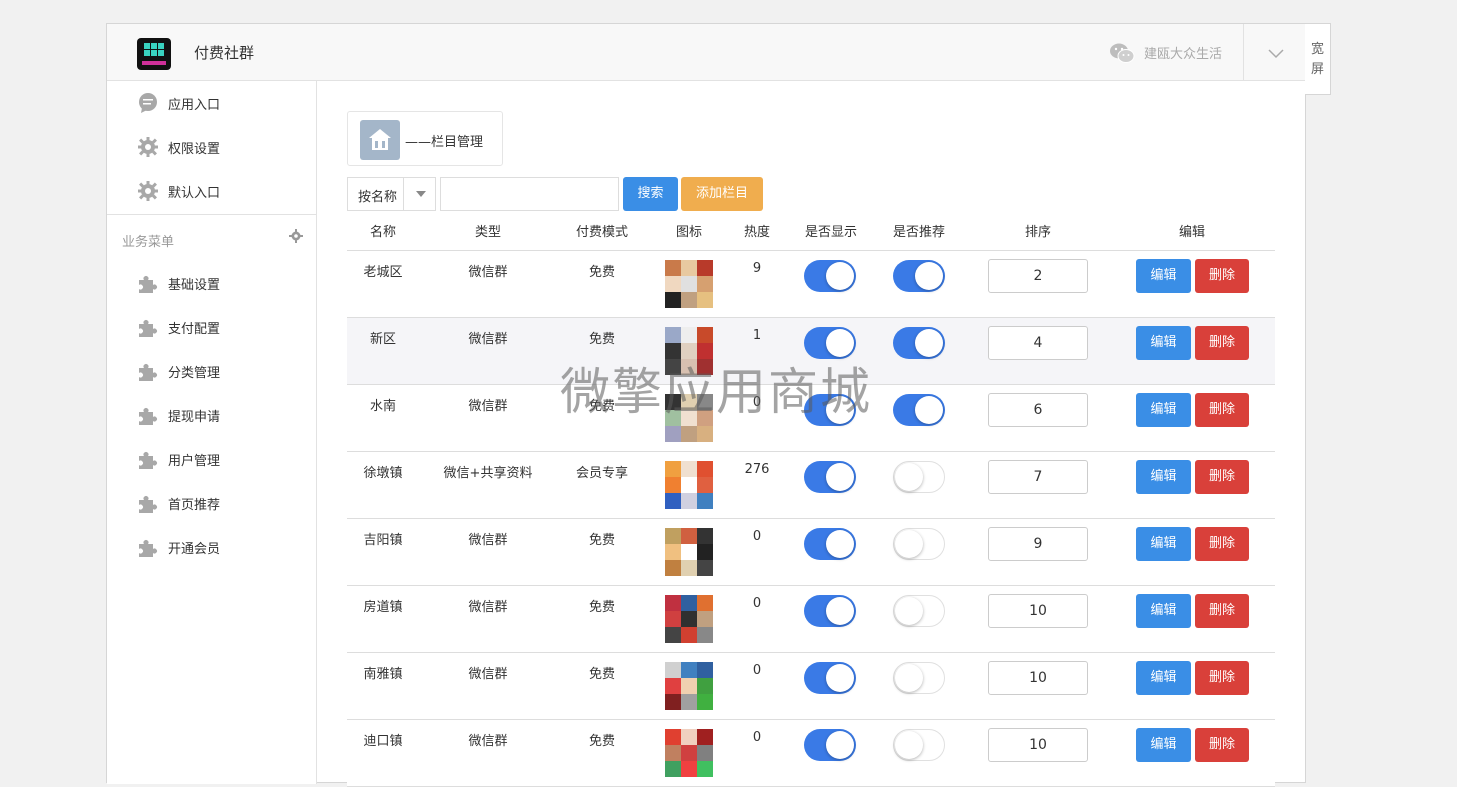  I want to click on sidebar-item-payment-config: 支付配置, so click(211, 326).